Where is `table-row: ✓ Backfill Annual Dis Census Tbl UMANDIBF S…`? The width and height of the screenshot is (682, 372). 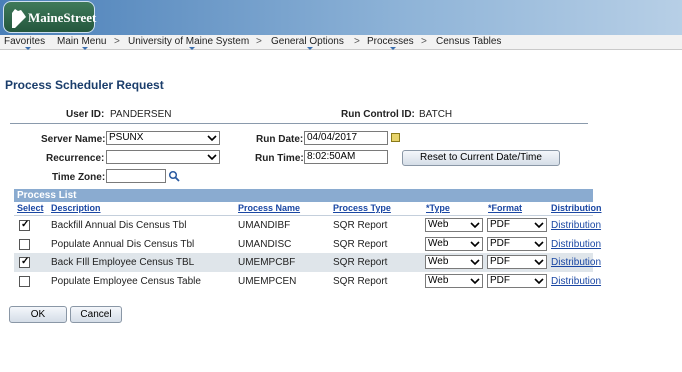
table-row: ✓ Backfill Annual Dis Census Tbl UMANDIBF S… is located at coordinates (307, 225).